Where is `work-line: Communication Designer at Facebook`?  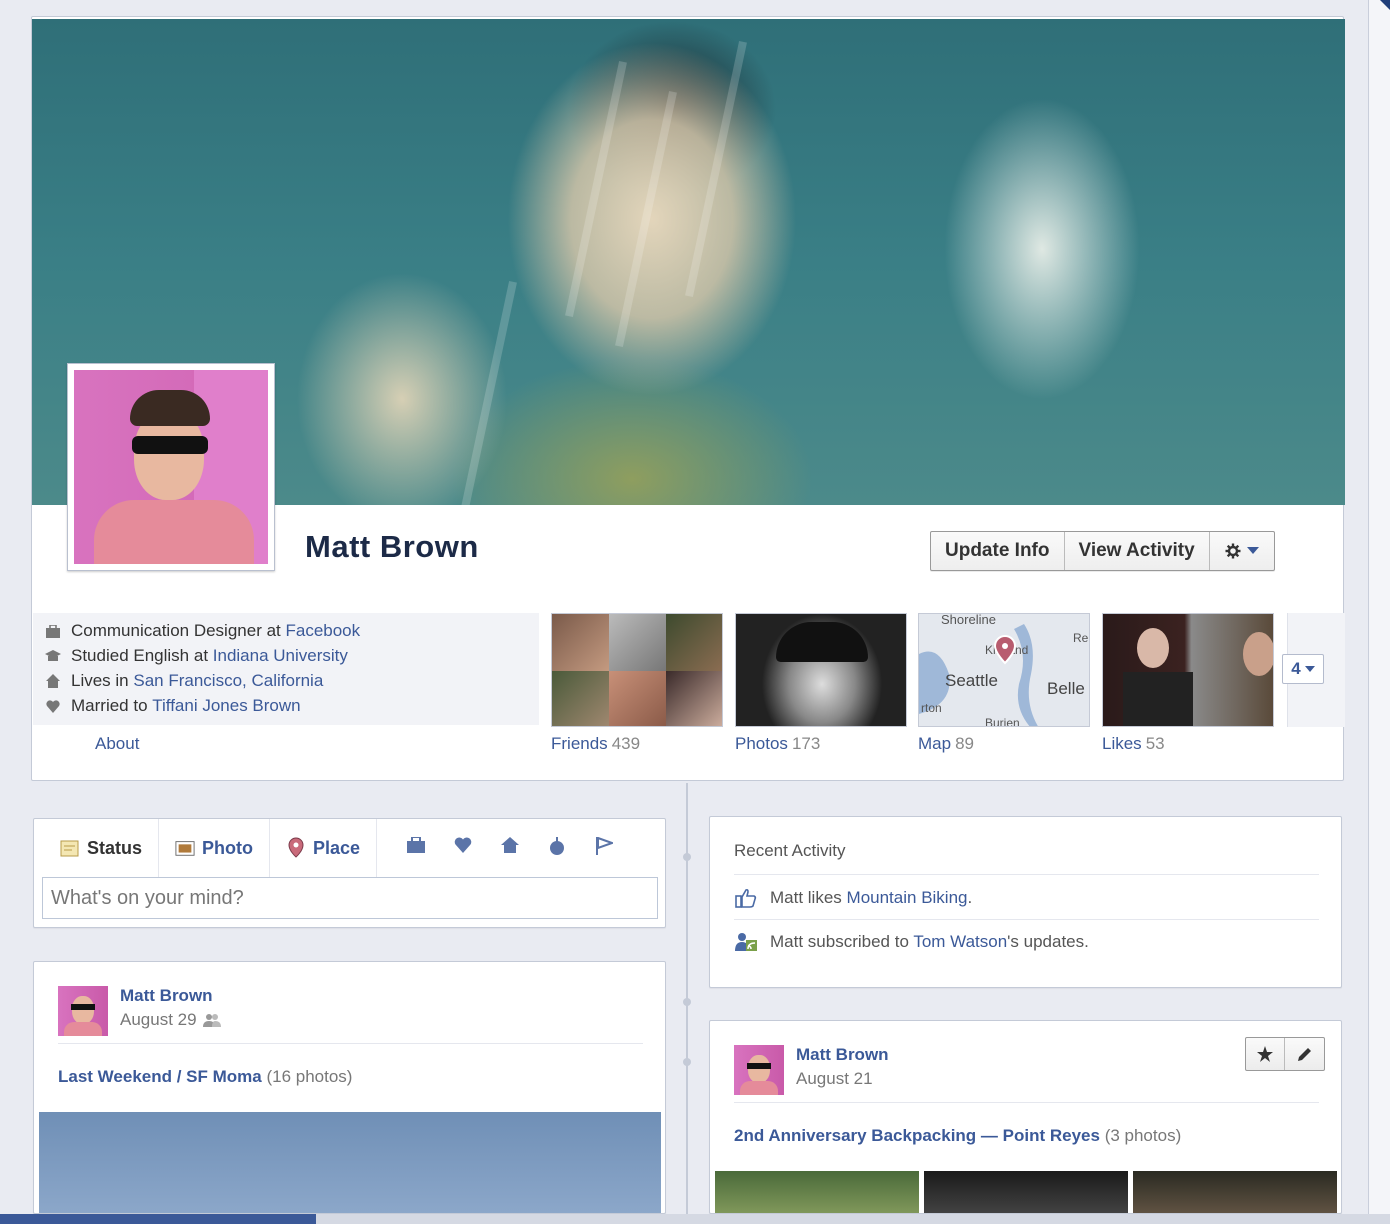 work-line: Communication Designer at Facebook is located at coordinates (203, 631).